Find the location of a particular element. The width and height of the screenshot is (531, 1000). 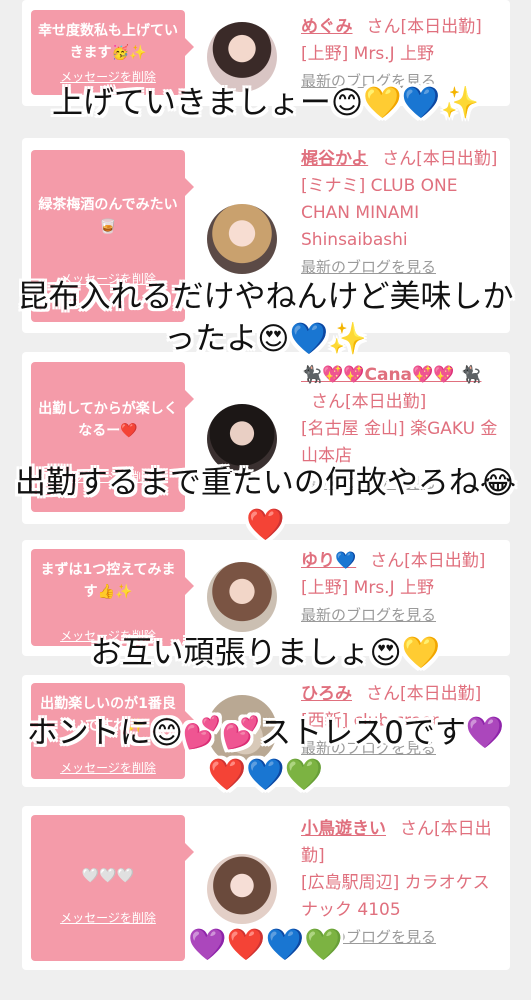

overlay-caption: 昆布入れるだけやねんけど美味しかったよ😍💙✨ is located at coordinates (265, 318).